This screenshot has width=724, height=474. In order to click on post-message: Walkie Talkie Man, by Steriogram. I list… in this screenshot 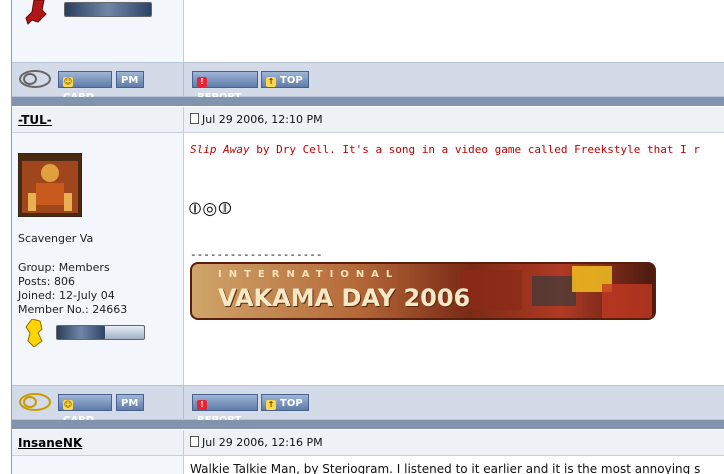, I will do `click(445, 468)`.